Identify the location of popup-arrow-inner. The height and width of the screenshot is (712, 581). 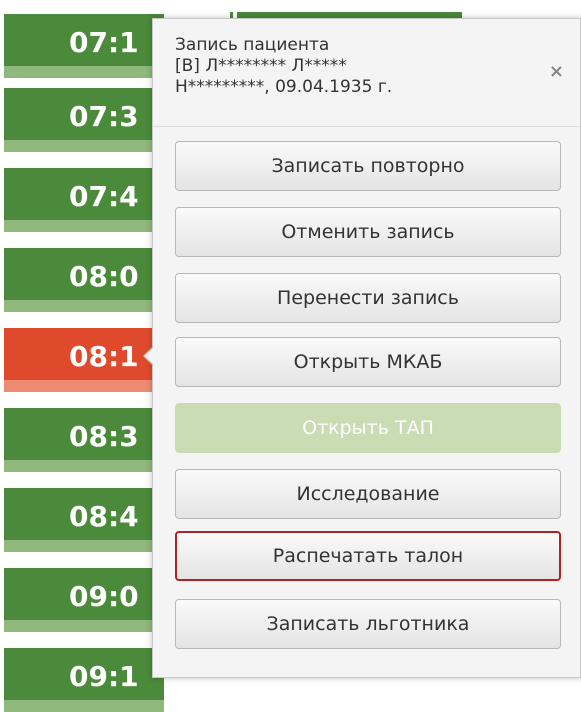
(149, 356).